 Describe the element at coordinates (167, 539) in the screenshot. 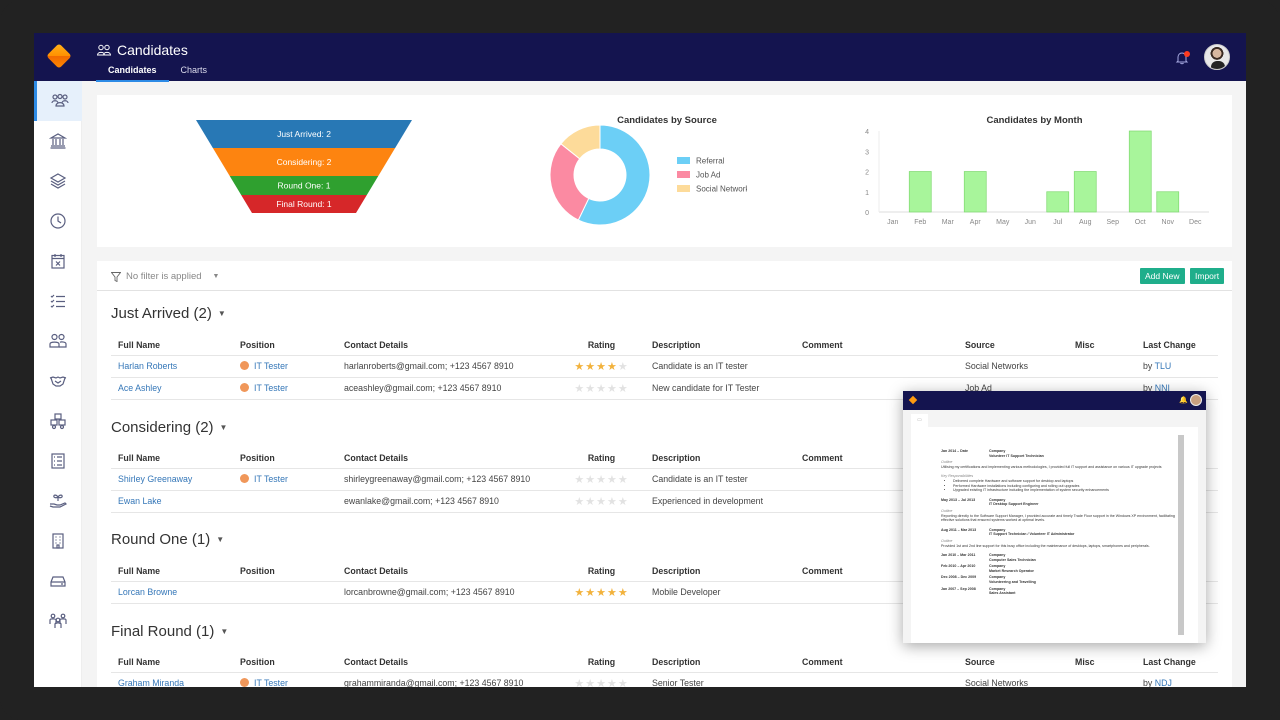

I see `group-title: Round One (1) ▼` at that location.